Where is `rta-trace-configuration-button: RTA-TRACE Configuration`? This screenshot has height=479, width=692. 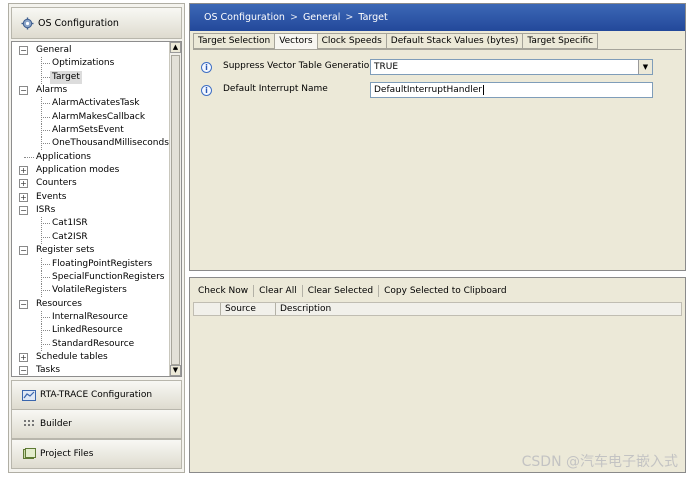 rta-trace-configuration-button: RTA-TRACE Configuration is located at coordinates (96, 395).